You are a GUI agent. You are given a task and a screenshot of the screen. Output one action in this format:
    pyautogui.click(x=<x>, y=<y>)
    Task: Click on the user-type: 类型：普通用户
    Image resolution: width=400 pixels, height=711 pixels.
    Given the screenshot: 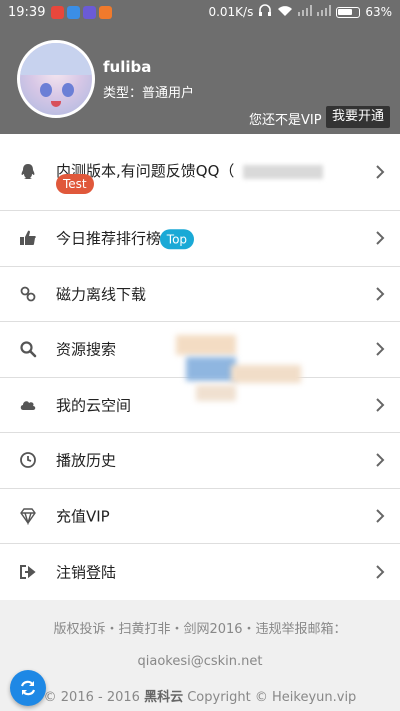 What is the action you would take?
    pyautogui.click(x=149, y=93)
    